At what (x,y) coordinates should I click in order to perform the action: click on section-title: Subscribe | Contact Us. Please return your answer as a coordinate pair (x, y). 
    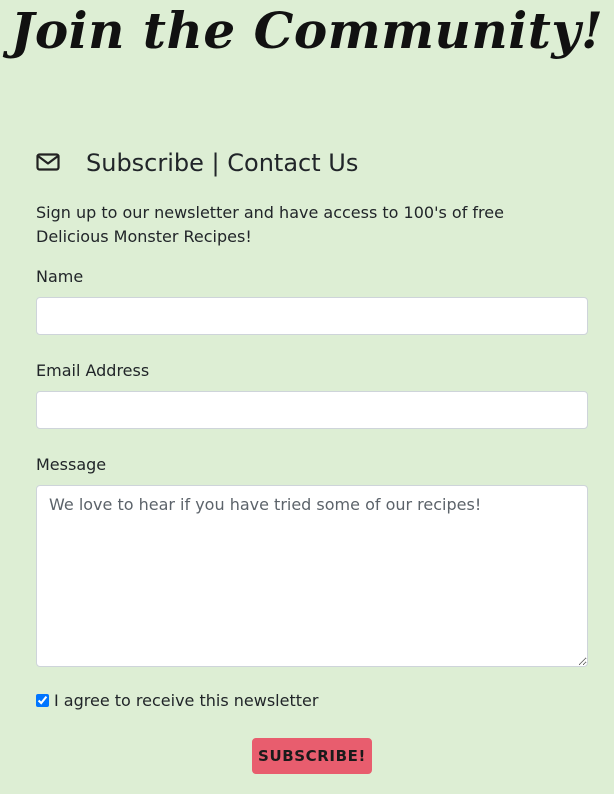
    Looking at the image, I should click on (222, 163).